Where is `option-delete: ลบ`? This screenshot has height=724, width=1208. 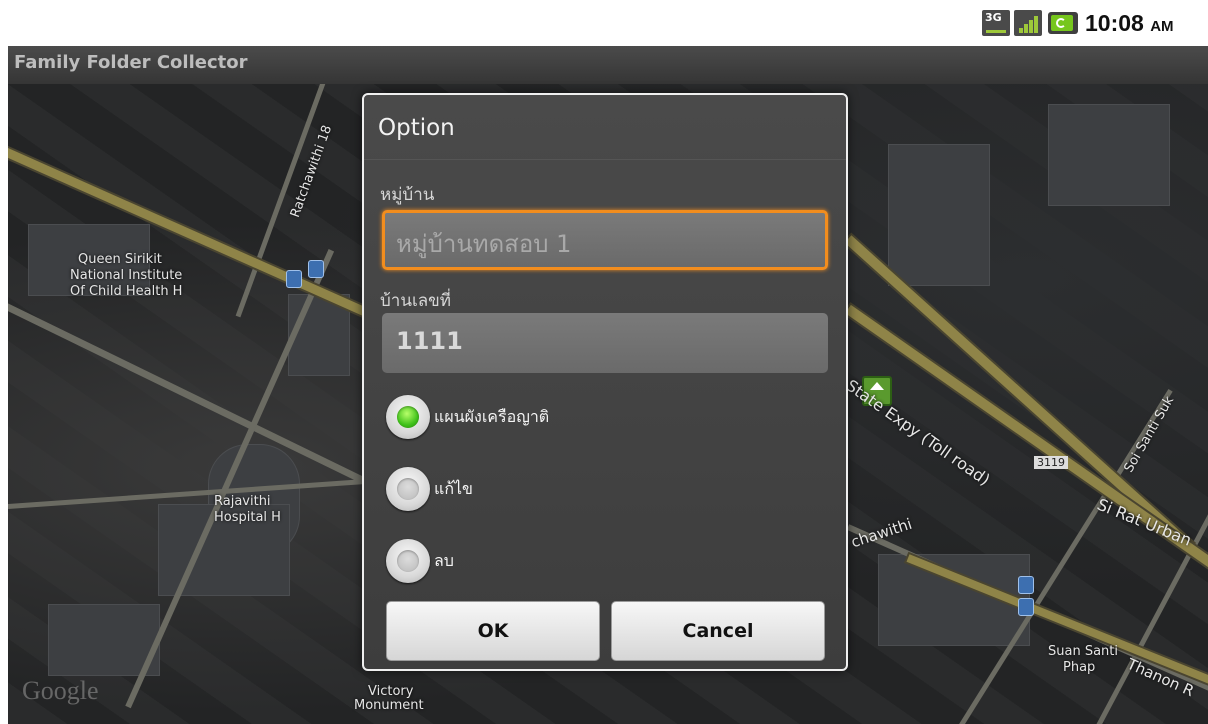
option-delete: ลบ is located at coordinates (534, 561).